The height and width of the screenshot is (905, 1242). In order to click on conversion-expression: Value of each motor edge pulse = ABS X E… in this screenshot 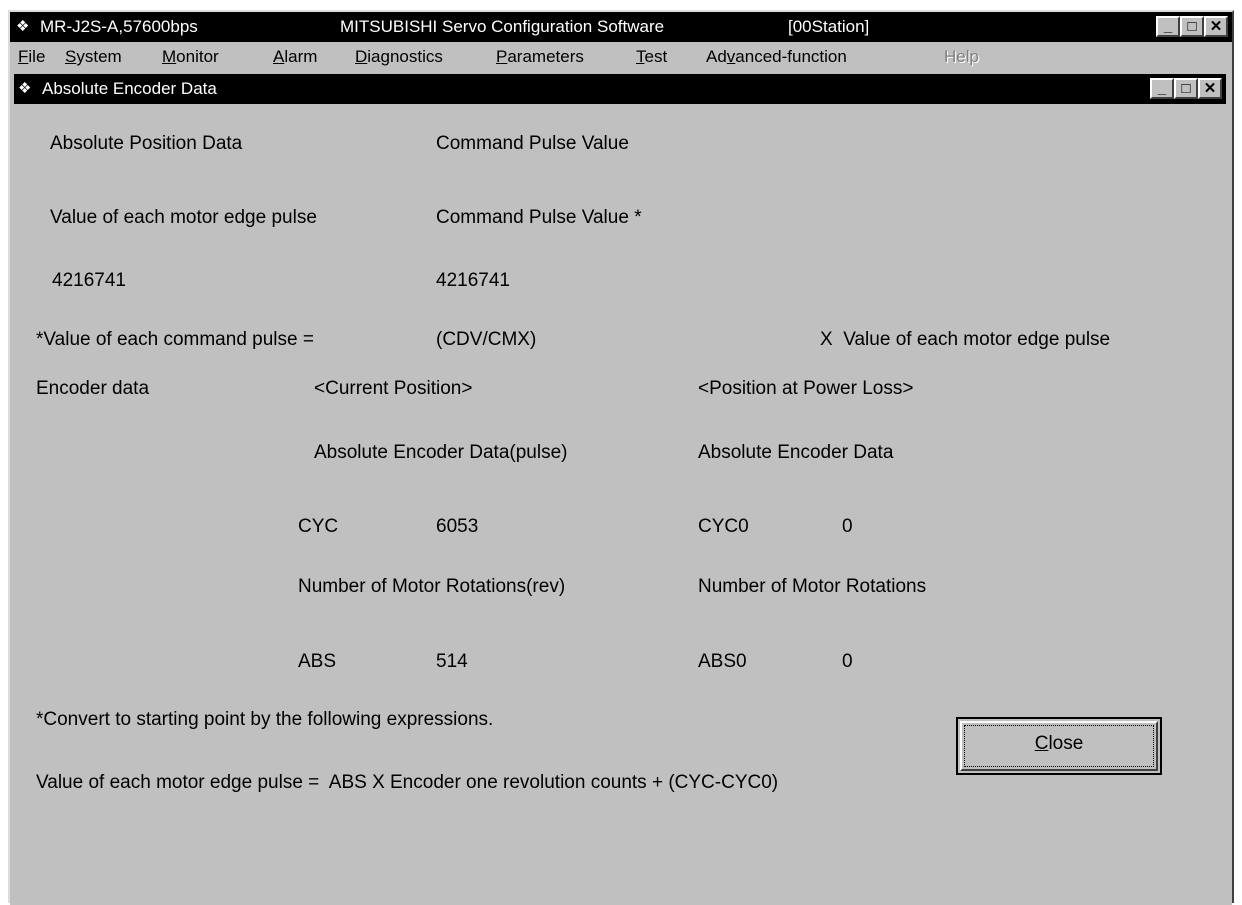, I will do `click(407, 782)`.